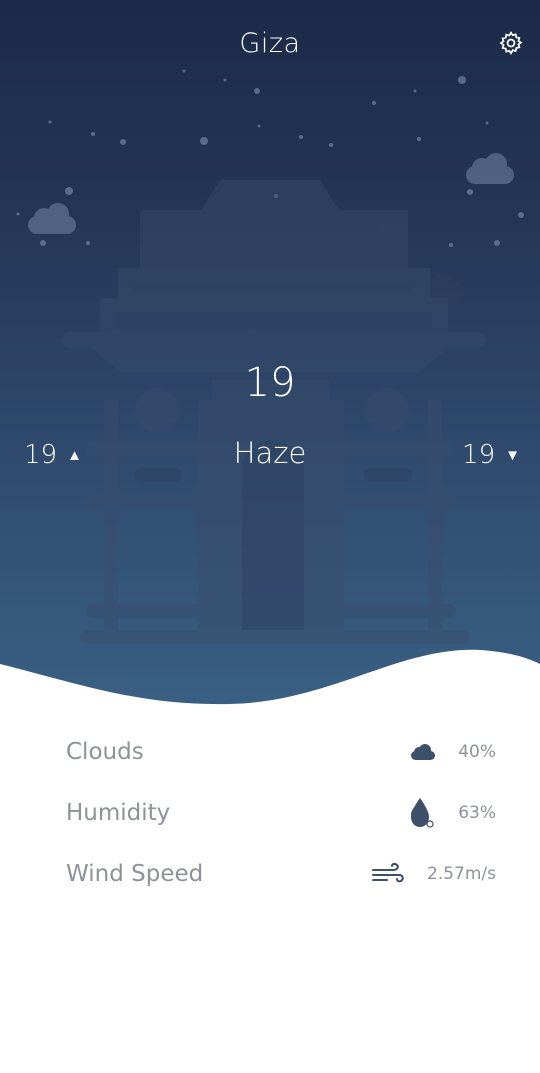 The image size is (540, 1073). What do you see at coordinates (388, 872) in the screenshot?
I see `wind-icon` at bounding box center [388, 872].